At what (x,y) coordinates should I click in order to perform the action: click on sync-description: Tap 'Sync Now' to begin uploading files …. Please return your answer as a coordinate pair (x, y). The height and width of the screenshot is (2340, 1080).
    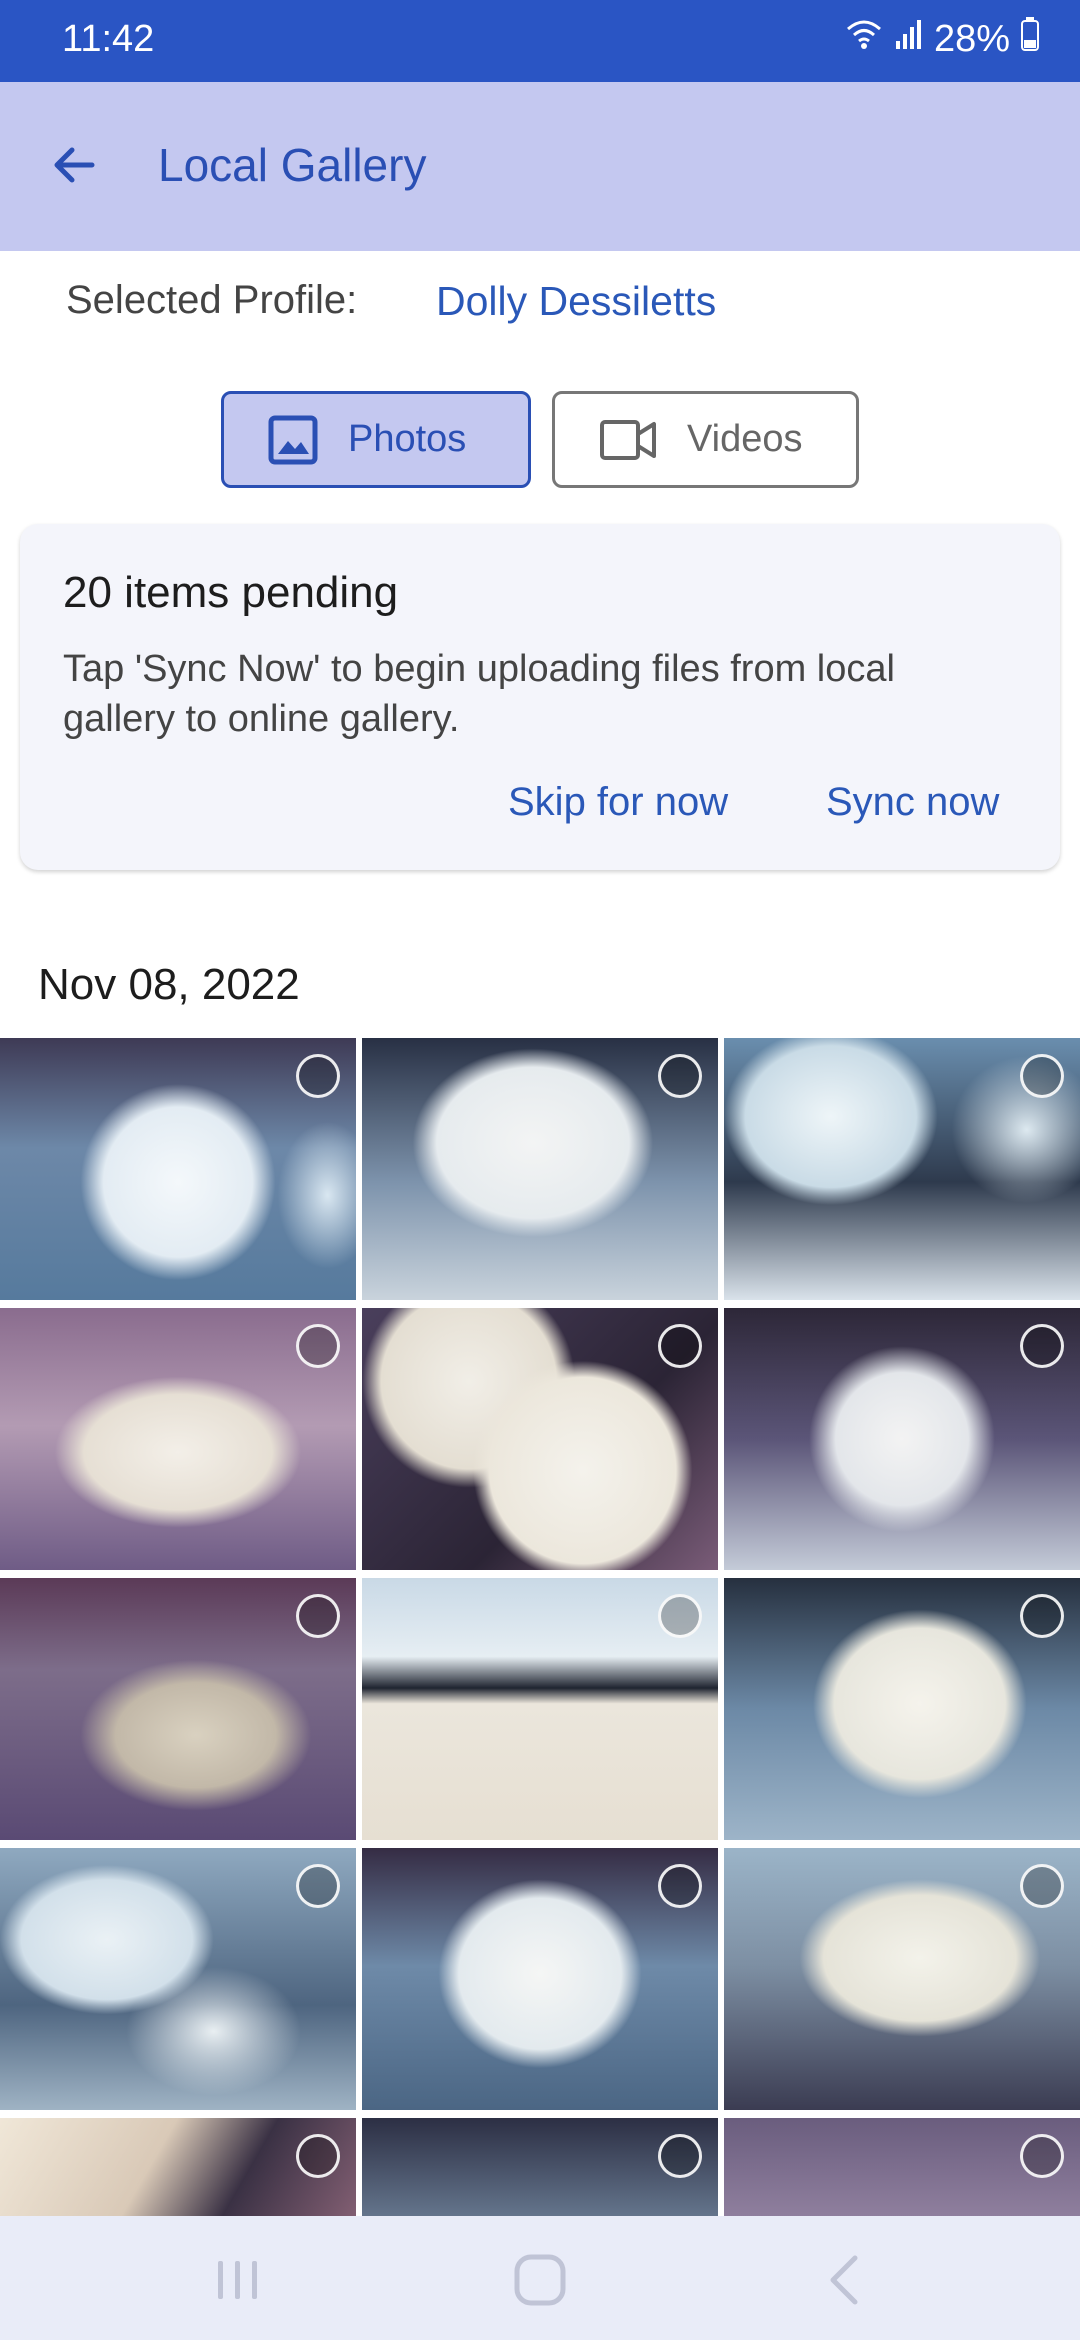
    Looking at the image, I should click on (479, 694).